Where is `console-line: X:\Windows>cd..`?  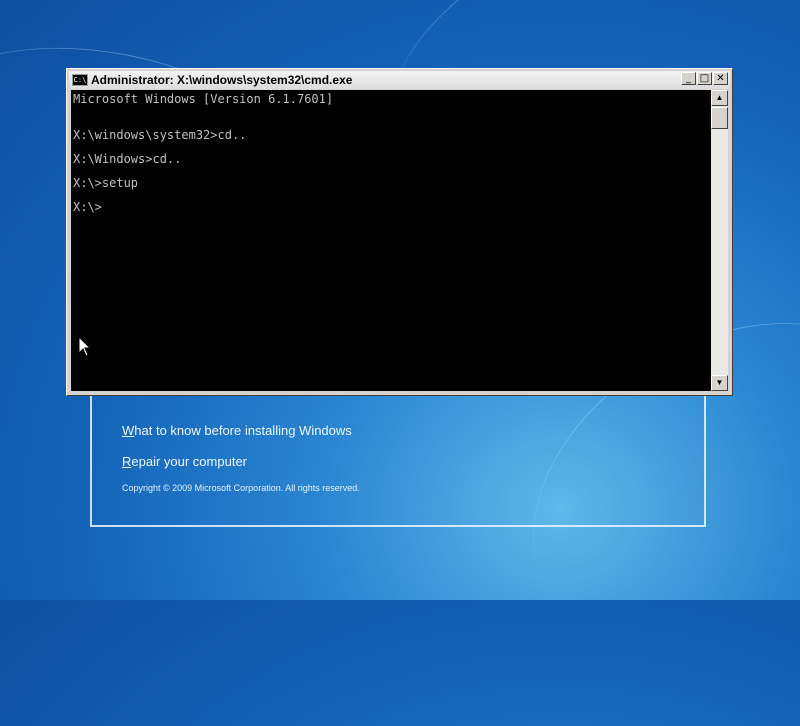
console-line: X:\Windows>cd.. is located at coordinates (127, 159).